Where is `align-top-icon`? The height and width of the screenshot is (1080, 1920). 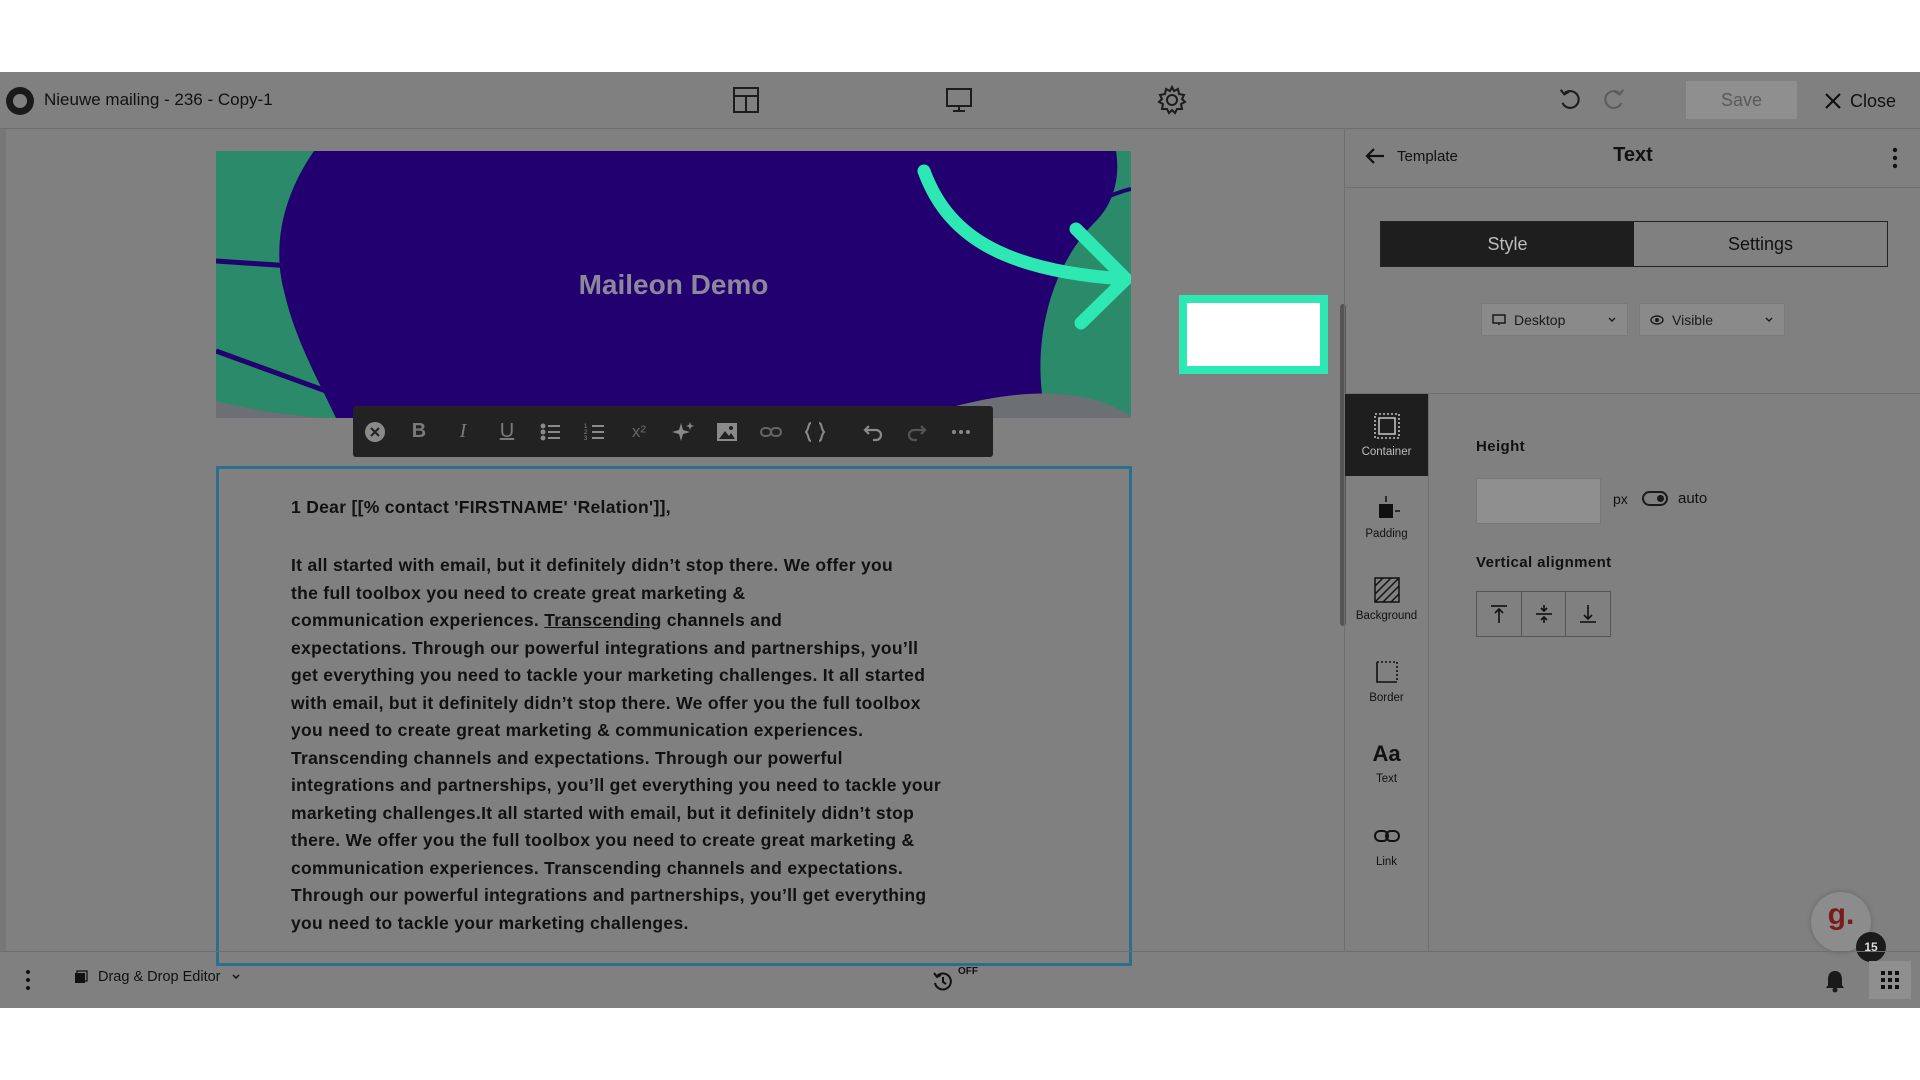
align-top-icon is located at coordinates (1498, 614).